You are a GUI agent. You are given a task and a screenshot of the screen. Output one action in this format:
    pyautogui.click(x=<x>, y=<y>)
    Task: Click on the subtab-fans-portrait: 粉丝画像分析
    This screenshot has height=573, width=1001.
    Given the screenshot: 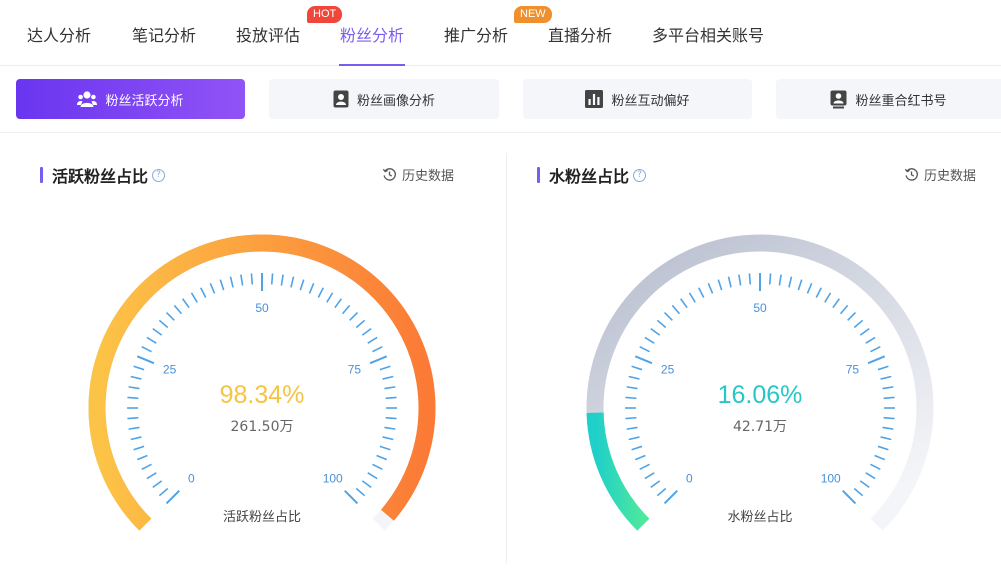 What is the action you would take?
    pyautogui.click(x=384, y=99)
    